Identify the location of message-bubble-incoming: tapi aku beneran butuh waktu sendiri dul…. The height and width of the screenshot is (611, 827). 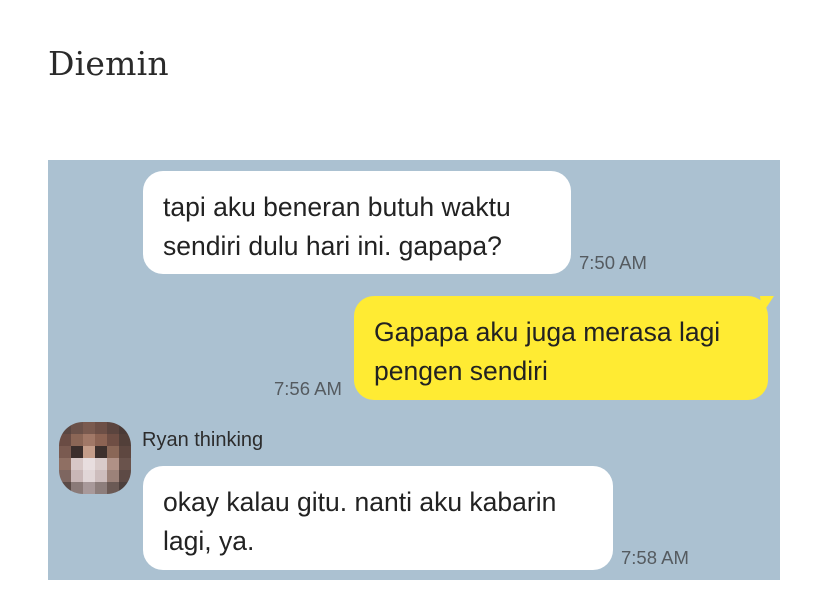
(357, 222).